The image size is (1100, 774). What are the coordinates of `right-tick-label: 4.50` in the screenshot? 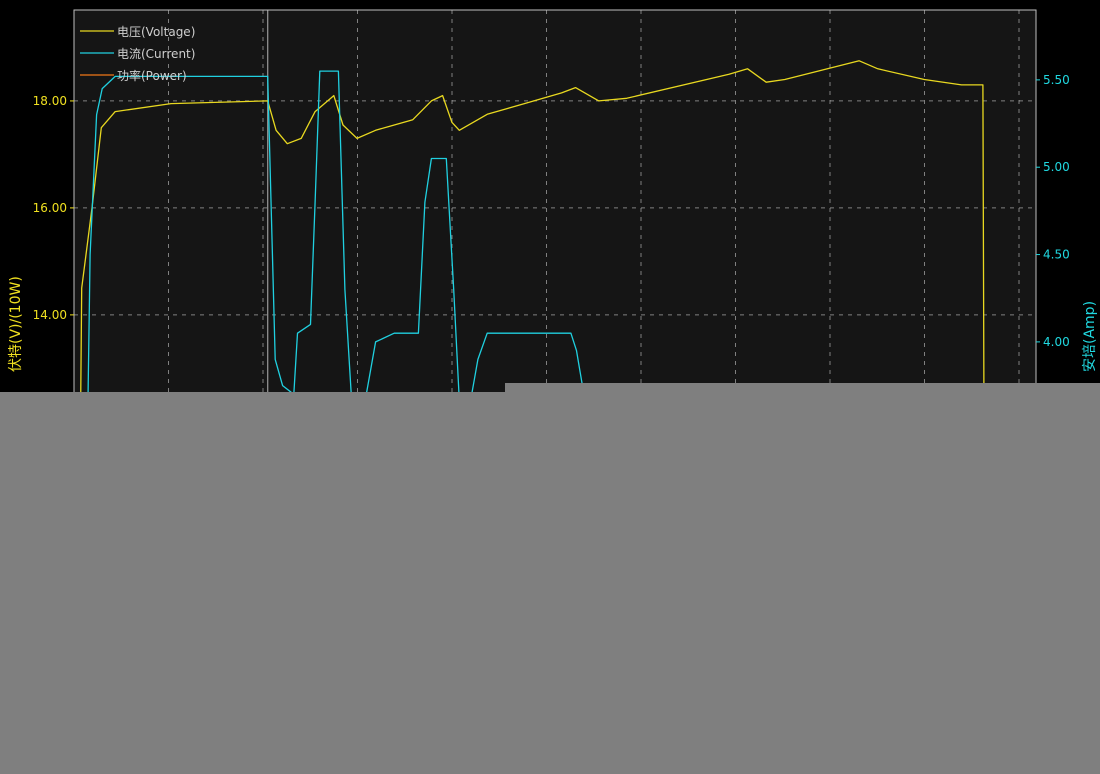 It's located at (1056, 255).